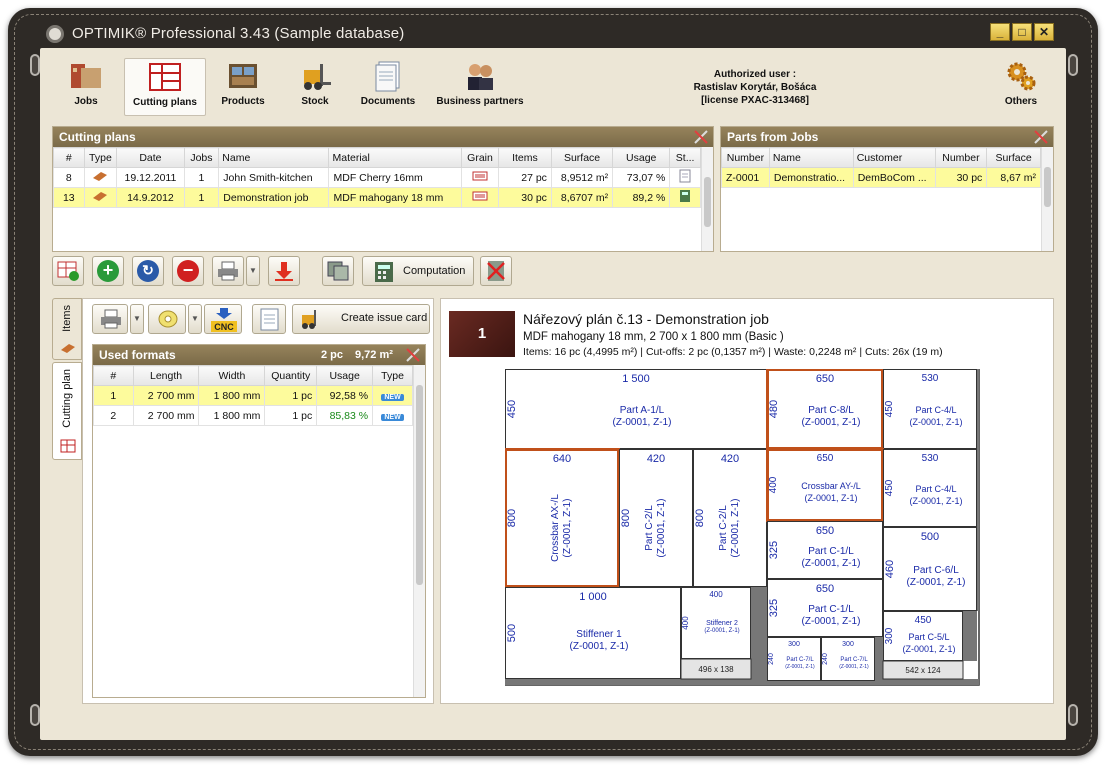 The width and height of the screenshot is (1107, 766). What do you see at coordinates (188, 271) in the screenshot?
I see `delete-button: −` at bounding box center [188, 271].